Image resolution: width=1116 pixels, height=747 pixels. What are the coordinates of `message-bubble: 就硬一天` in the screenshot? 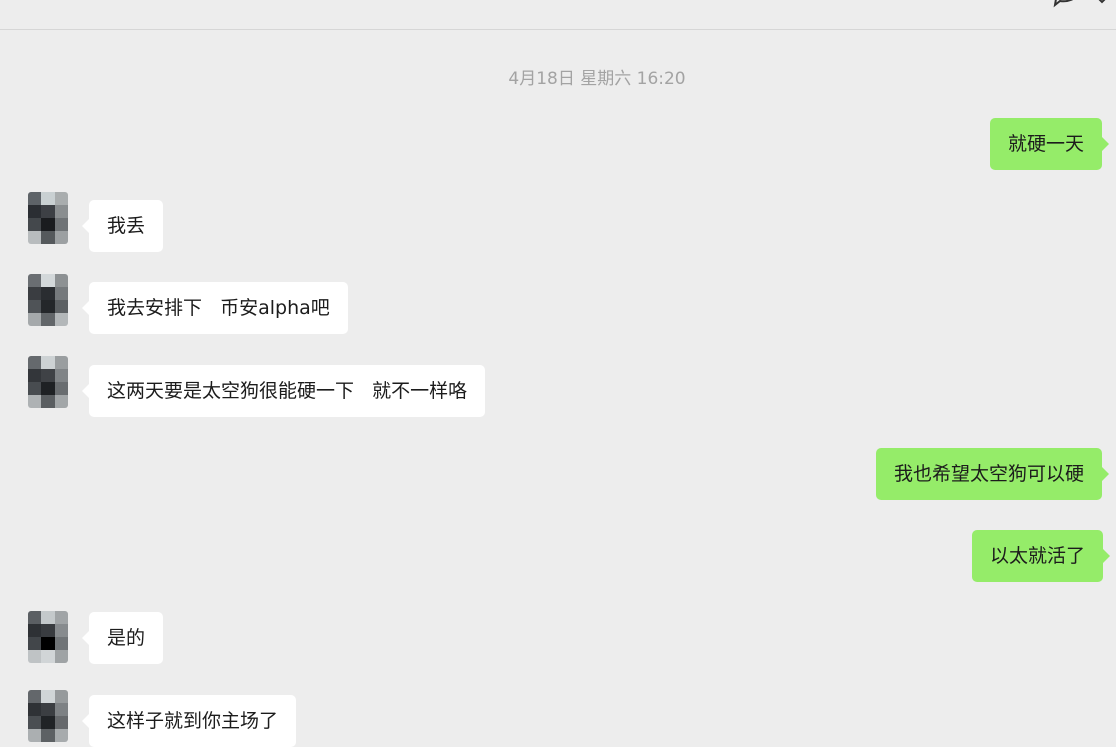 It's located at (1049, 144).